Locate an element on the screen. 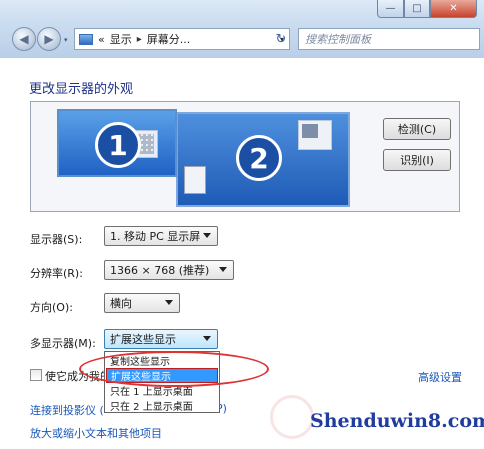 Image resolution: width=484 pixels, height=449 pixels. watermark-logo is located at coordinates (292, 417).